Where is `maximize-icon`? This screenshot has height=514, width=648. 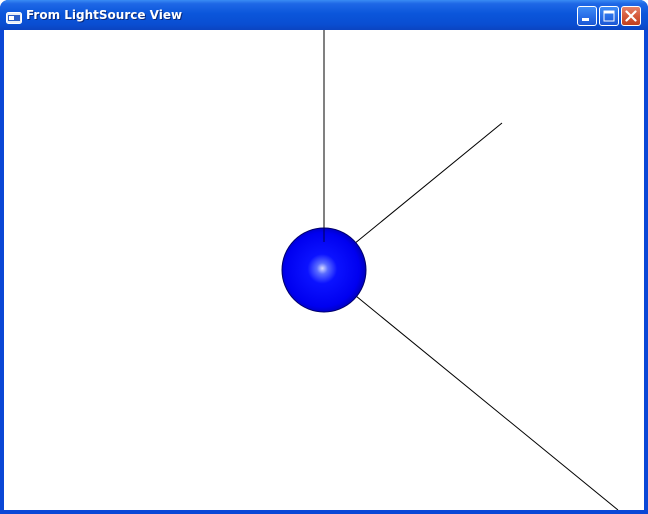
maximize-icon is located at coordinates (609, 16).